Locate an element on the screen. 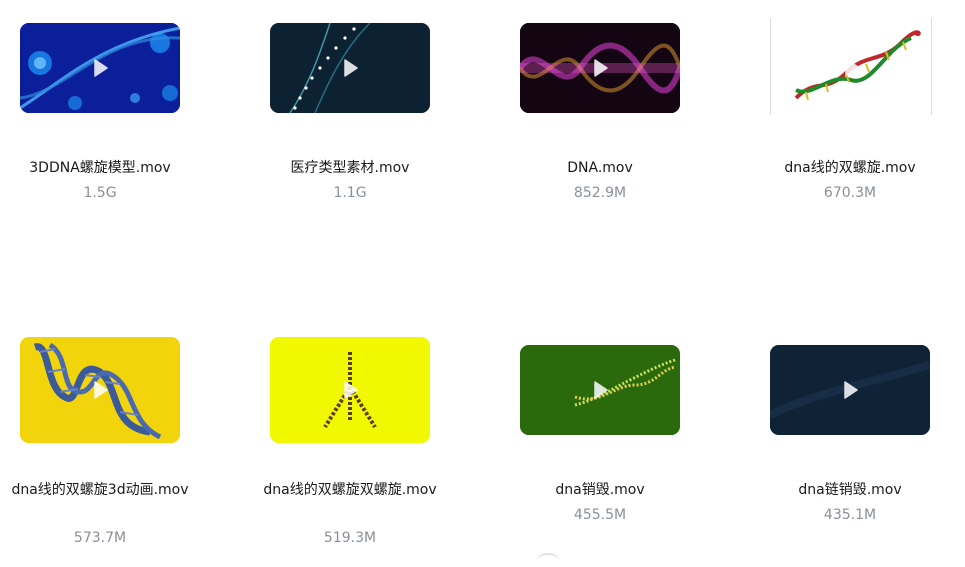  file-size: 435.1M is located at coordinates (850, 515).